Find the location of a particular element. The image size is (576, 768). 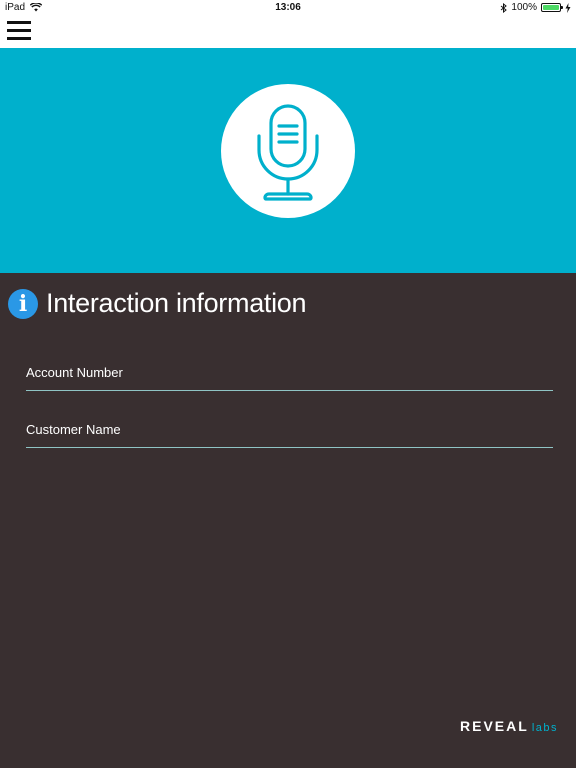

customer-name-field is located at coordinates (289, 434).